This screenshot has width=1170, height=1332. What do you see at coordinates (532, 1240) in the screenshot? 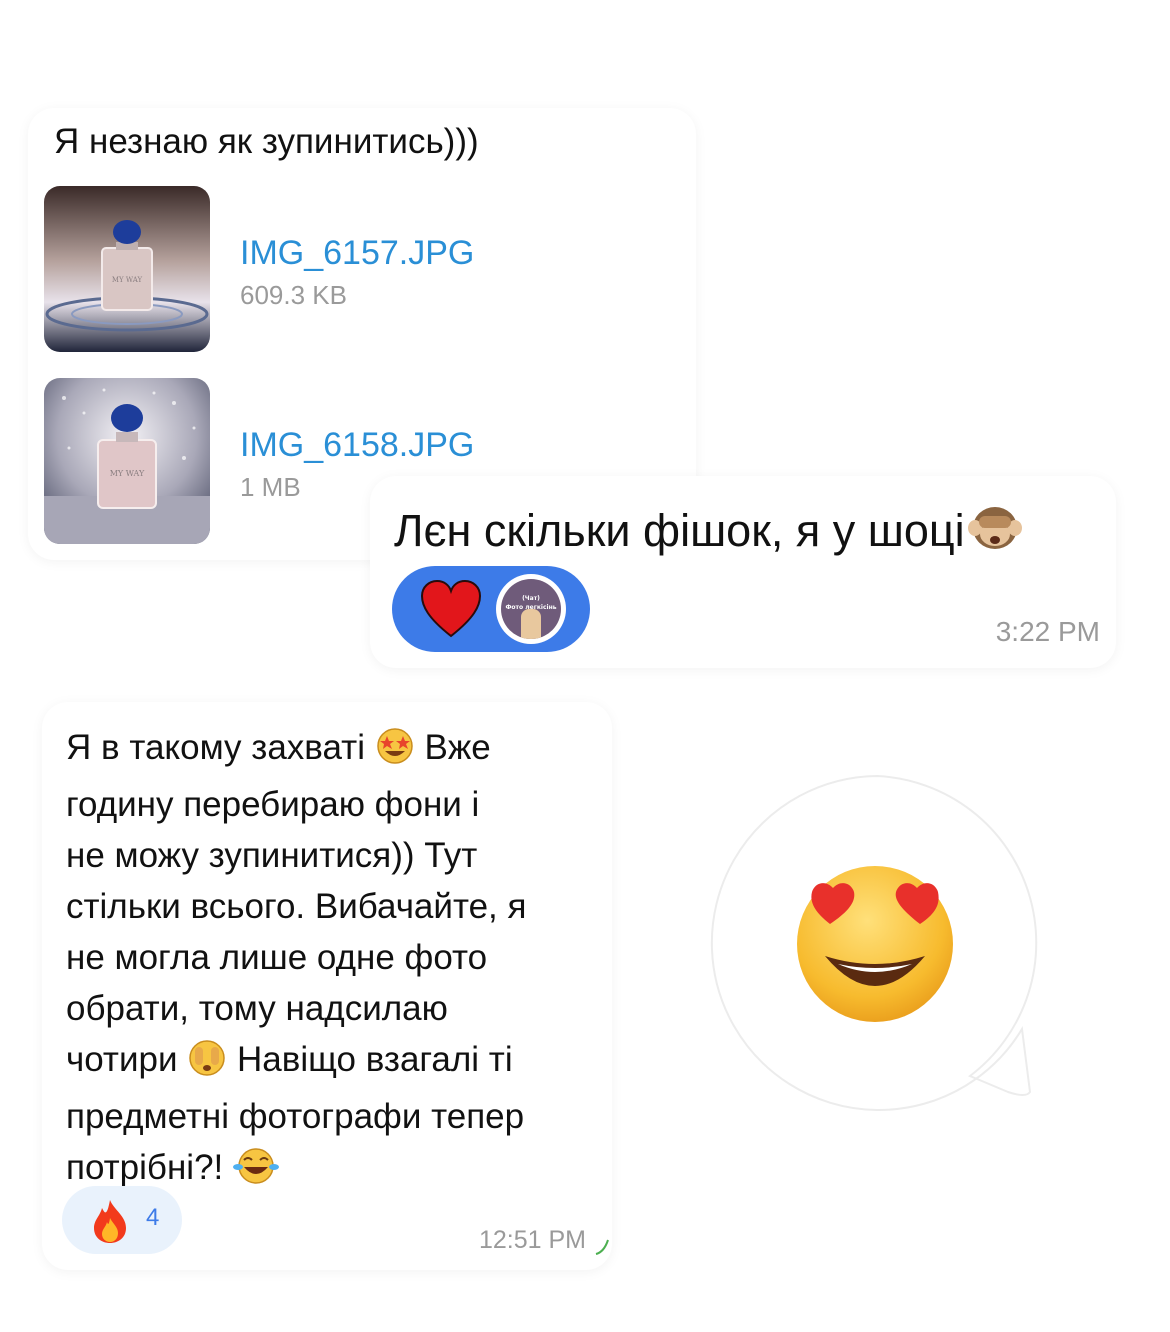
I see `message-time: 12:51 PM` at bounding box center [532, 1240].